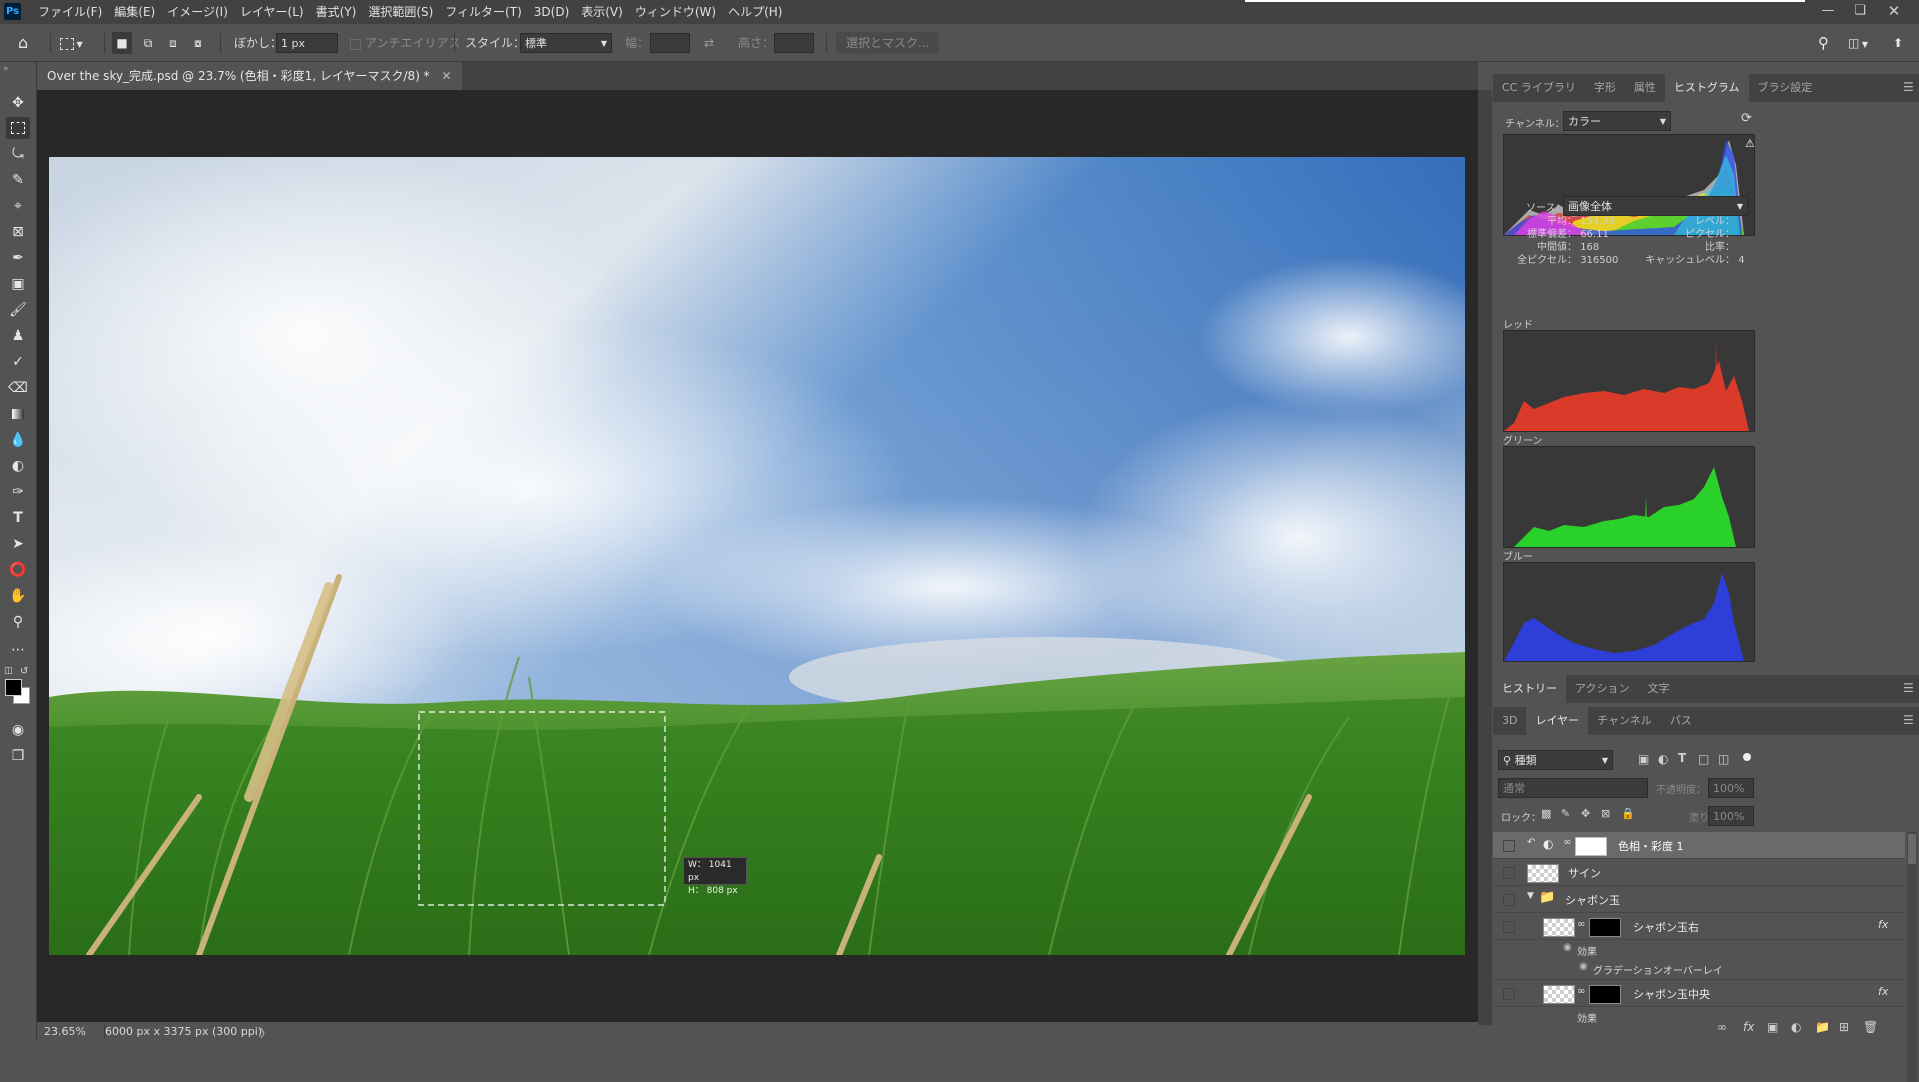 The height and width of the screenshot is (1082, 1919). I want to click on zoom-tool-icon: ⚲, so click(18, 622).